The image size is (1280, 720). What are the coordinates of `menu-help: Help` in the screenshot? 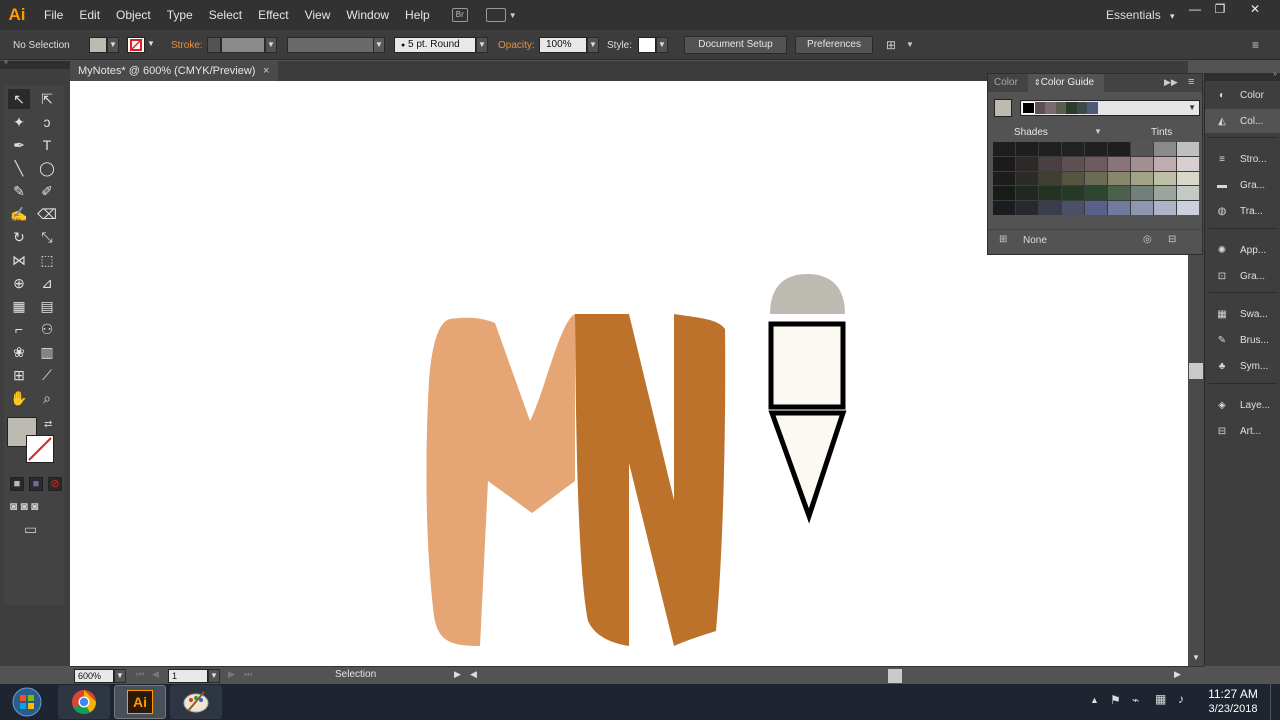 It's located at (417, 15).